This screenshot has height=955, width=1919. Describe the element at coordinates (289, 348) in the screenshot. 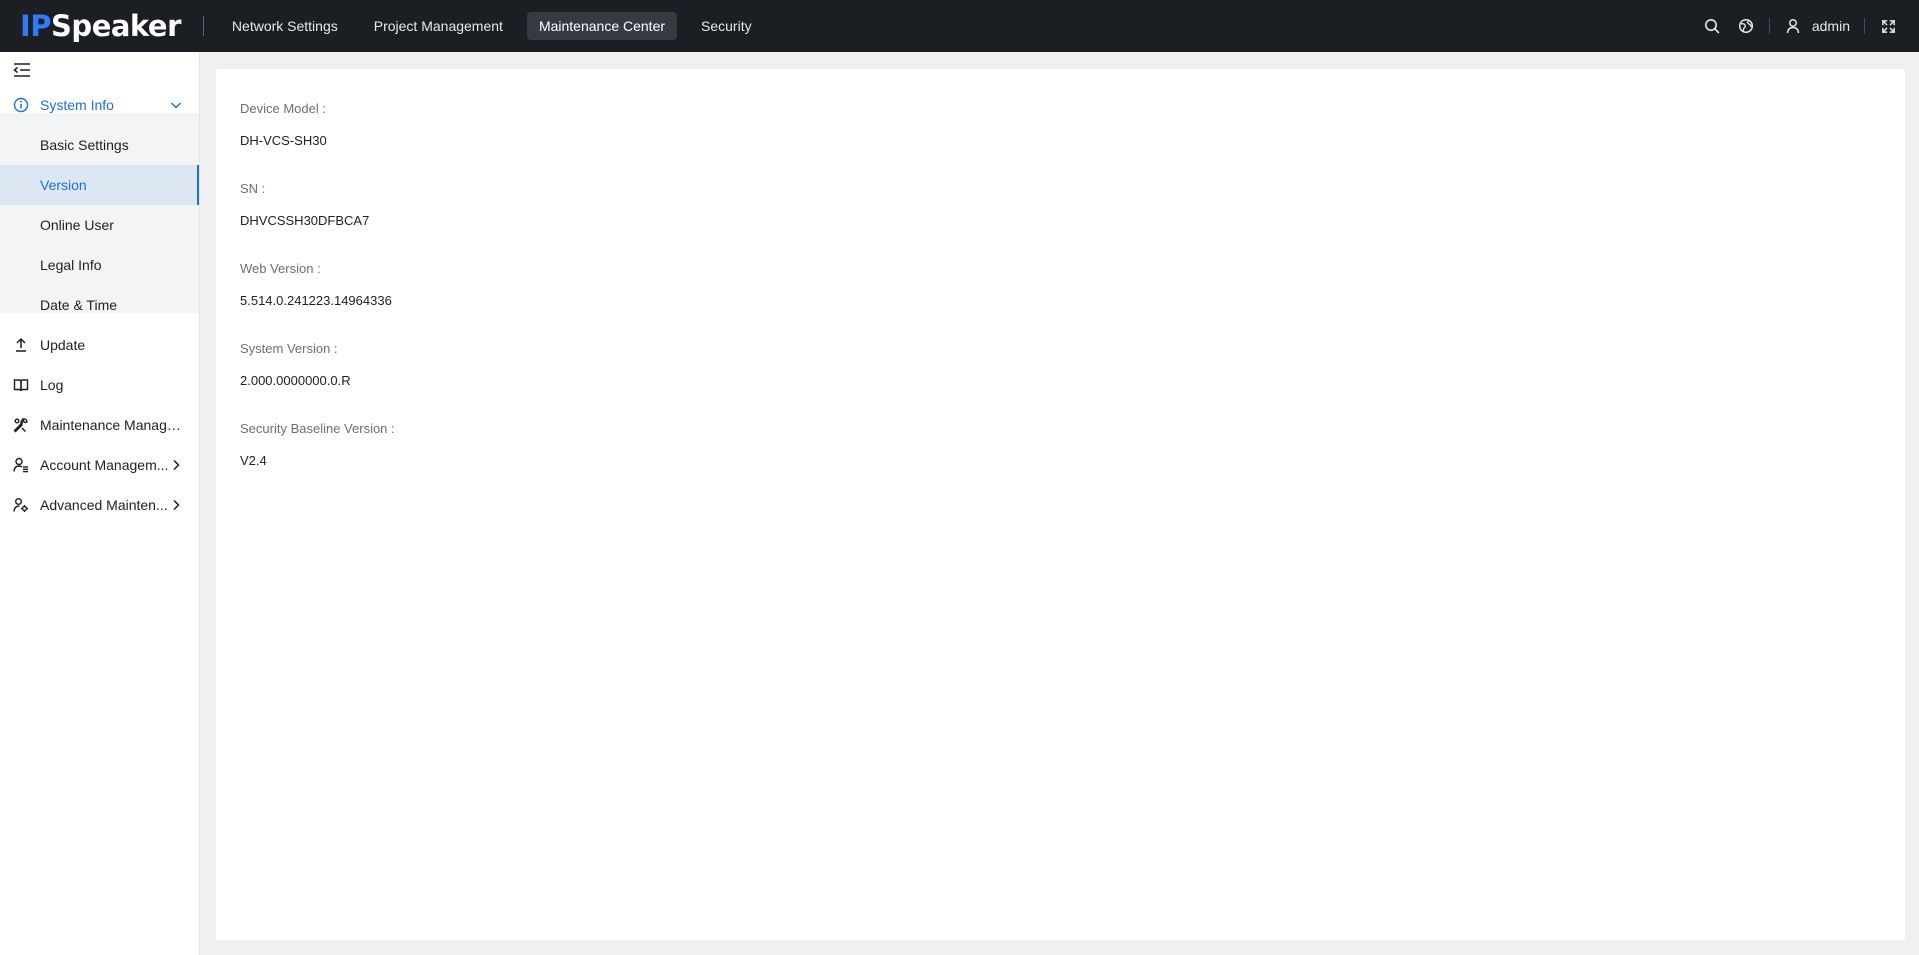

I see `system-version-label: System Version :` at that location.